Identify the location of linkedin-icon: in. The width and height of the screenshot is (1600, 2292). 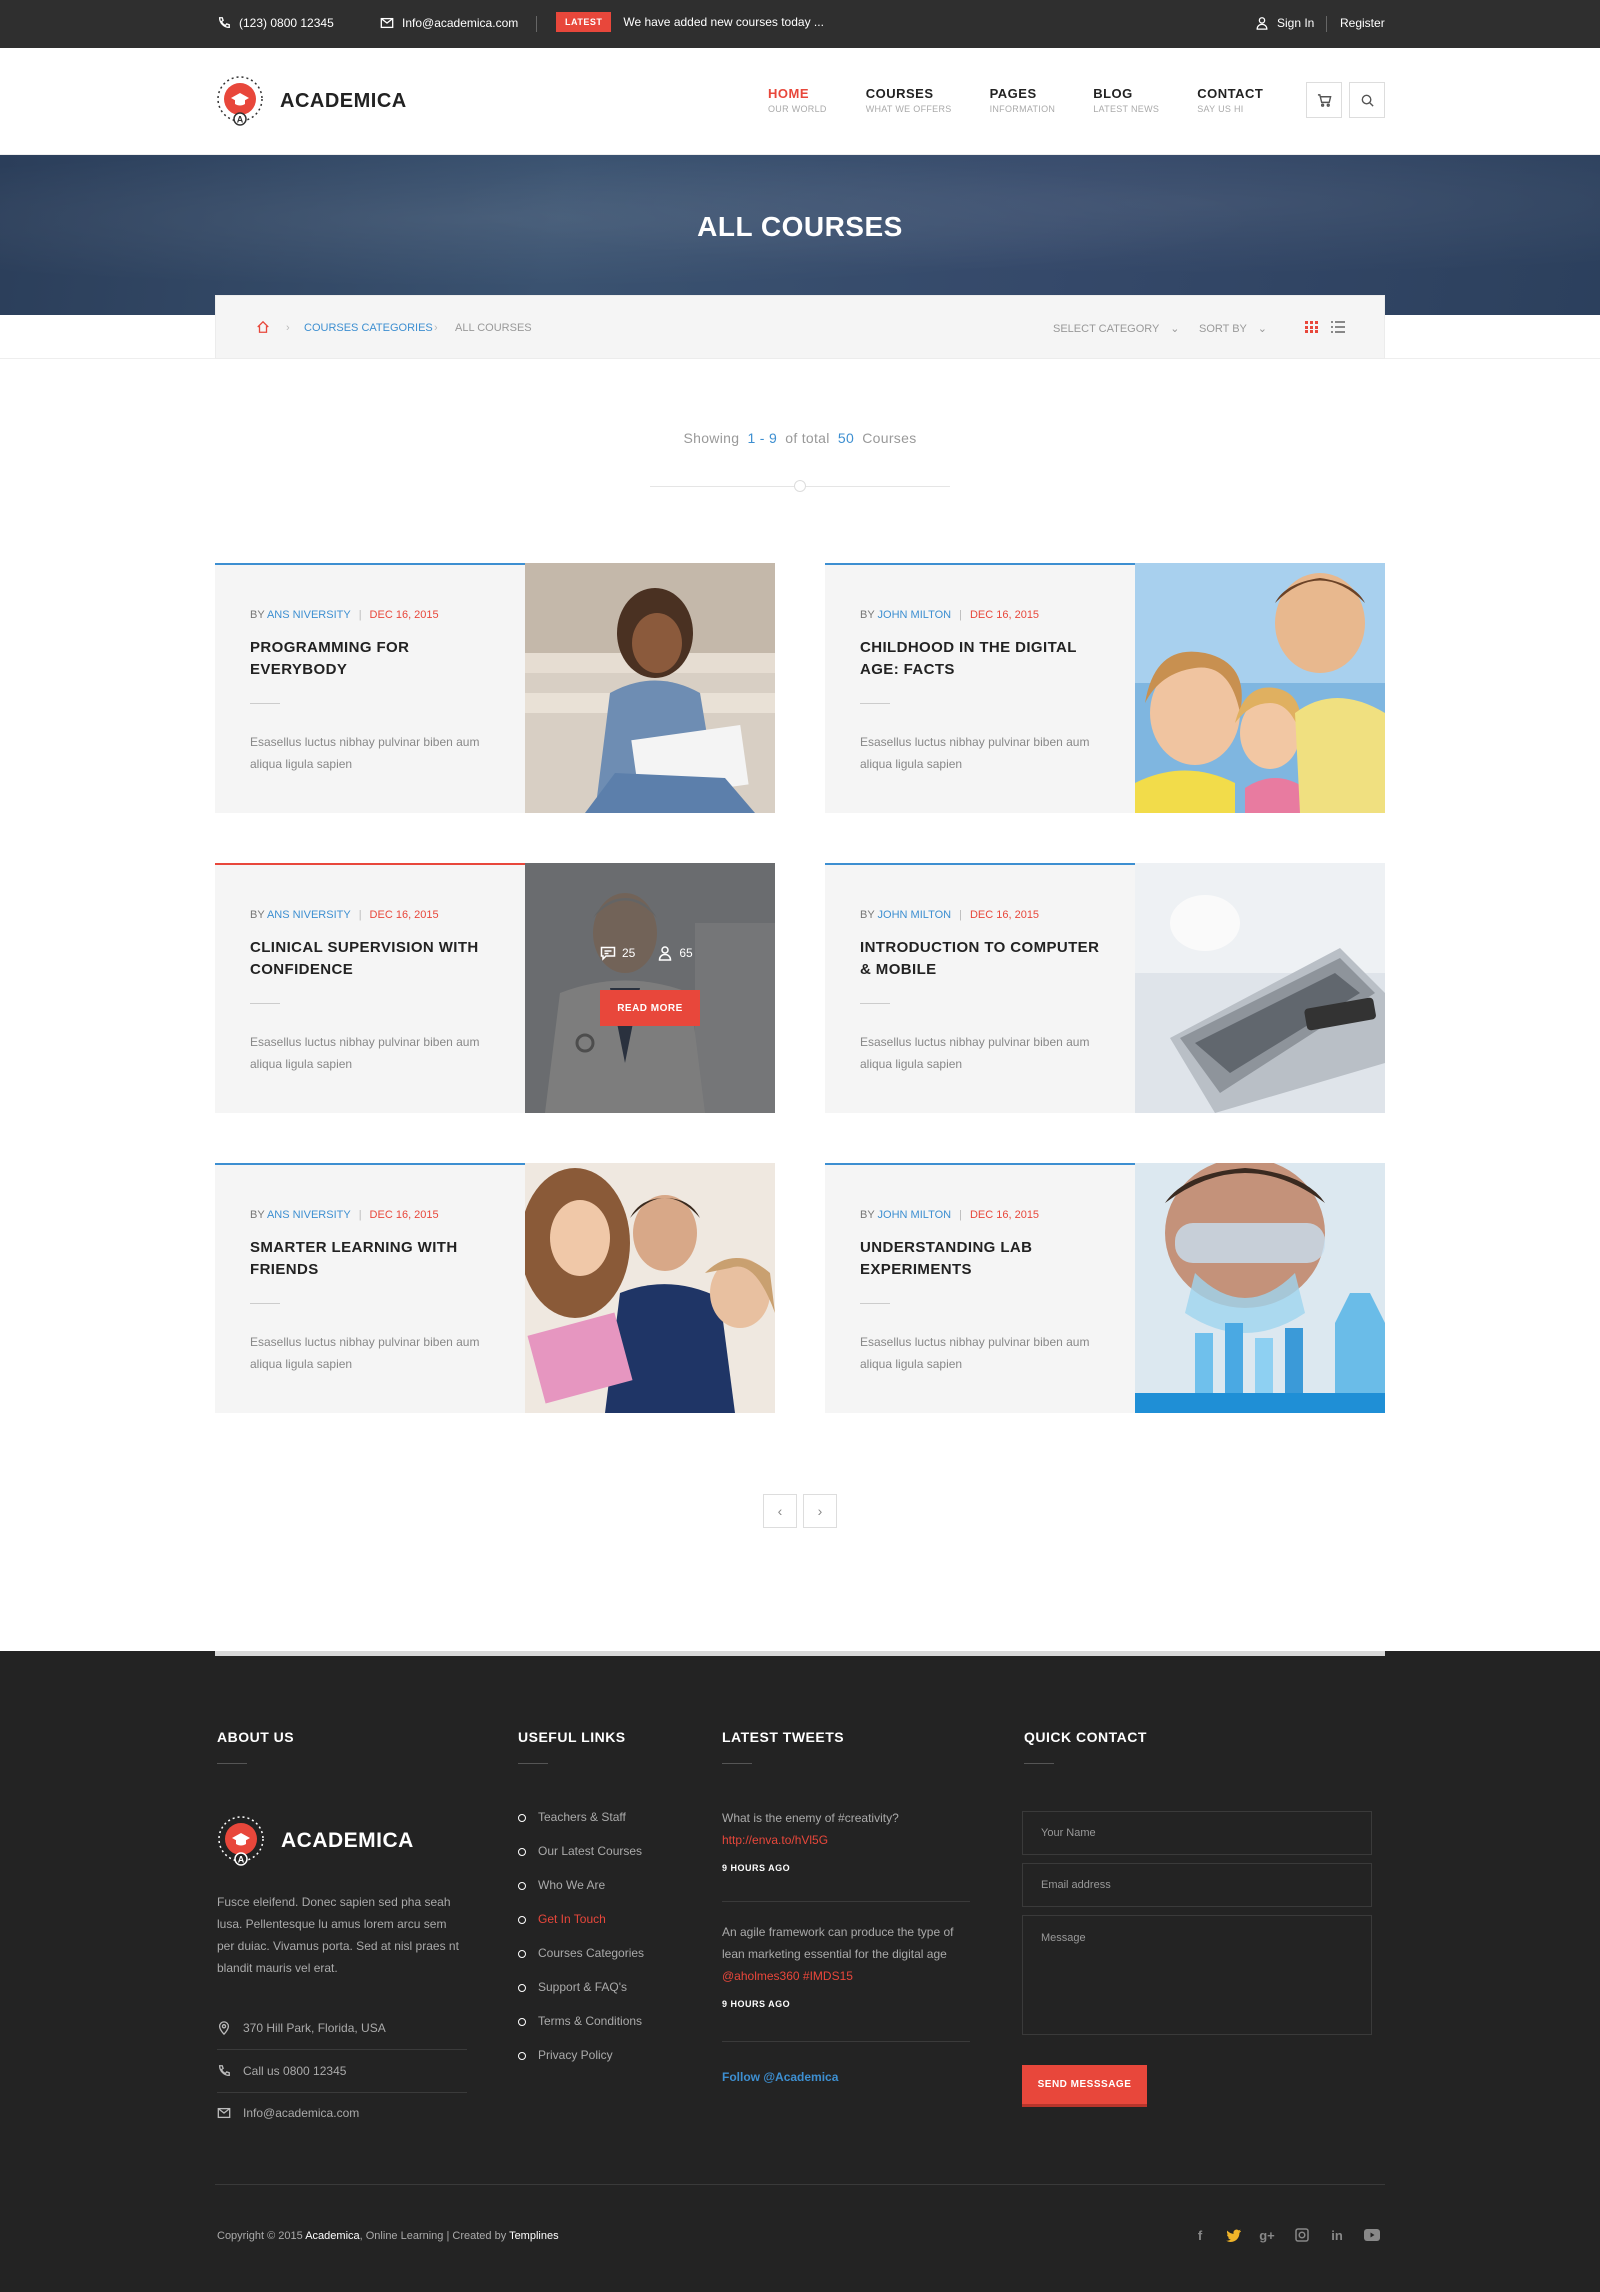
(1337, 2235).